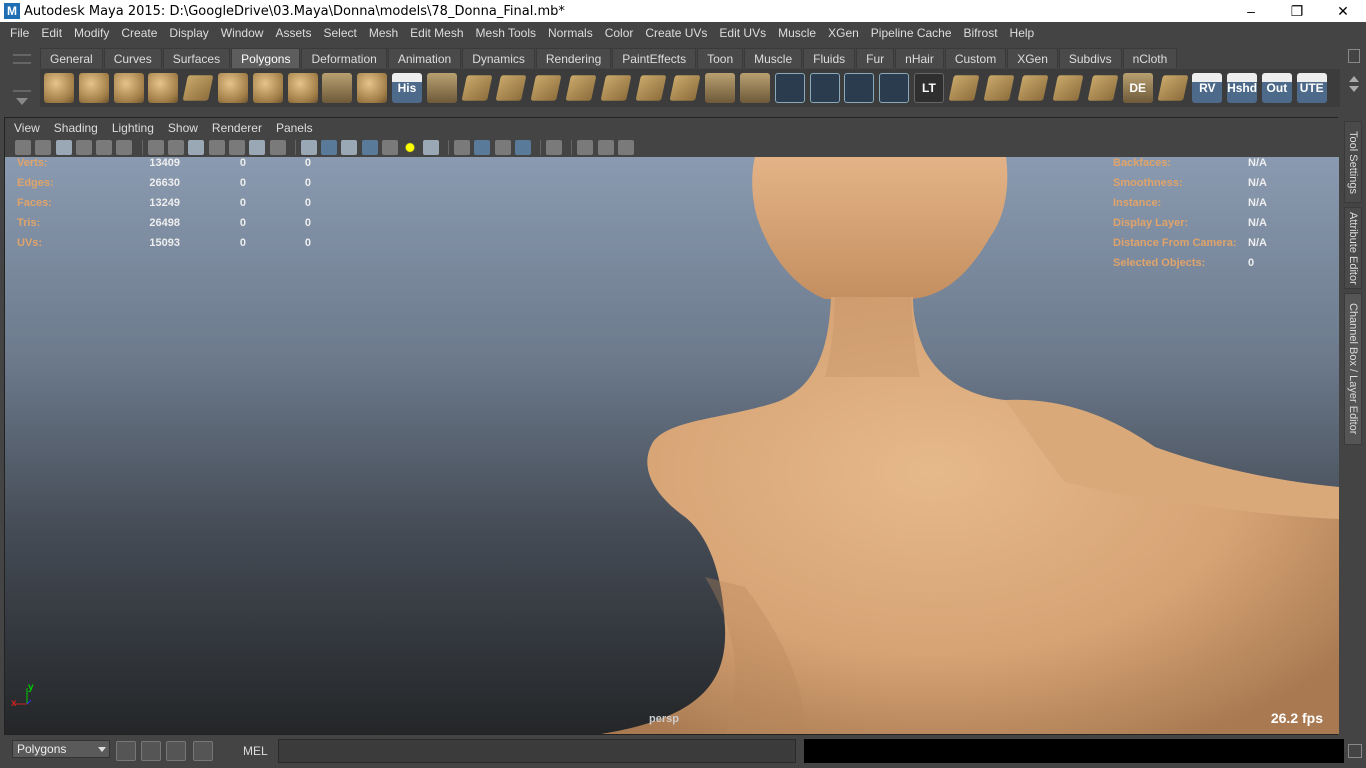 The height and width of the screenshot is (768, 1366). Describe the element at coordinates (27, 128) in the screenshot. I see `panel-menu-view: View` at that location.